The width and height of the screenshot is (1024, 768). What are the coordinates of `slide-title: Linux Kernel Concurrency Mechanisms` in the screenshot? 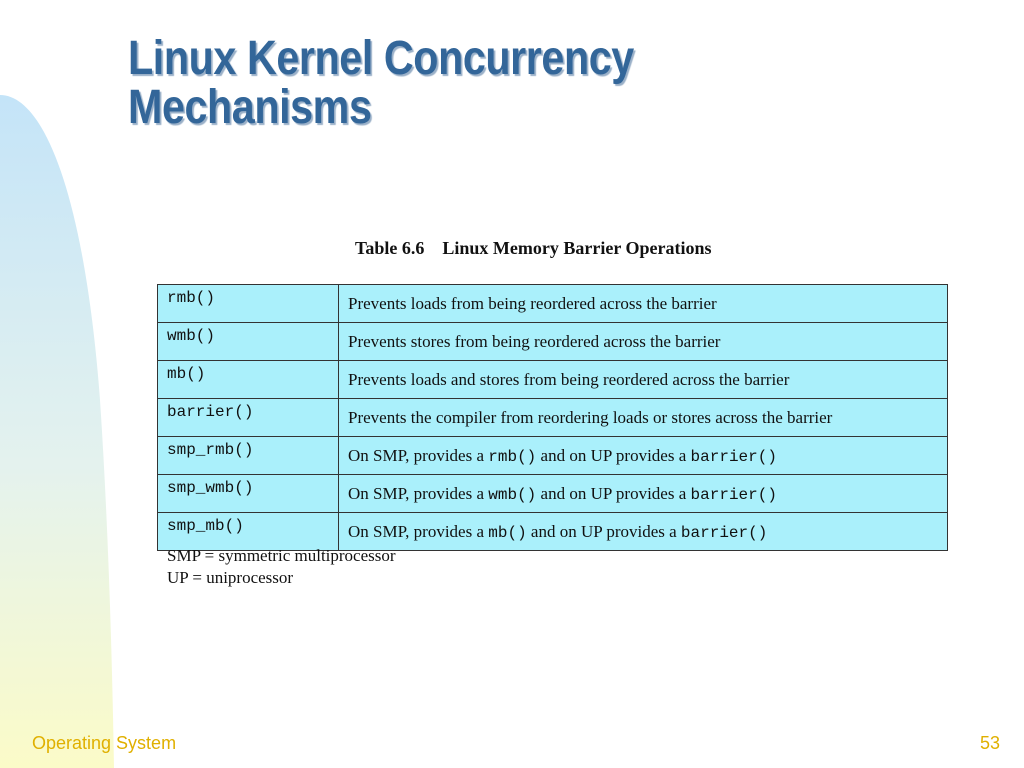 It's located at (381, 83).